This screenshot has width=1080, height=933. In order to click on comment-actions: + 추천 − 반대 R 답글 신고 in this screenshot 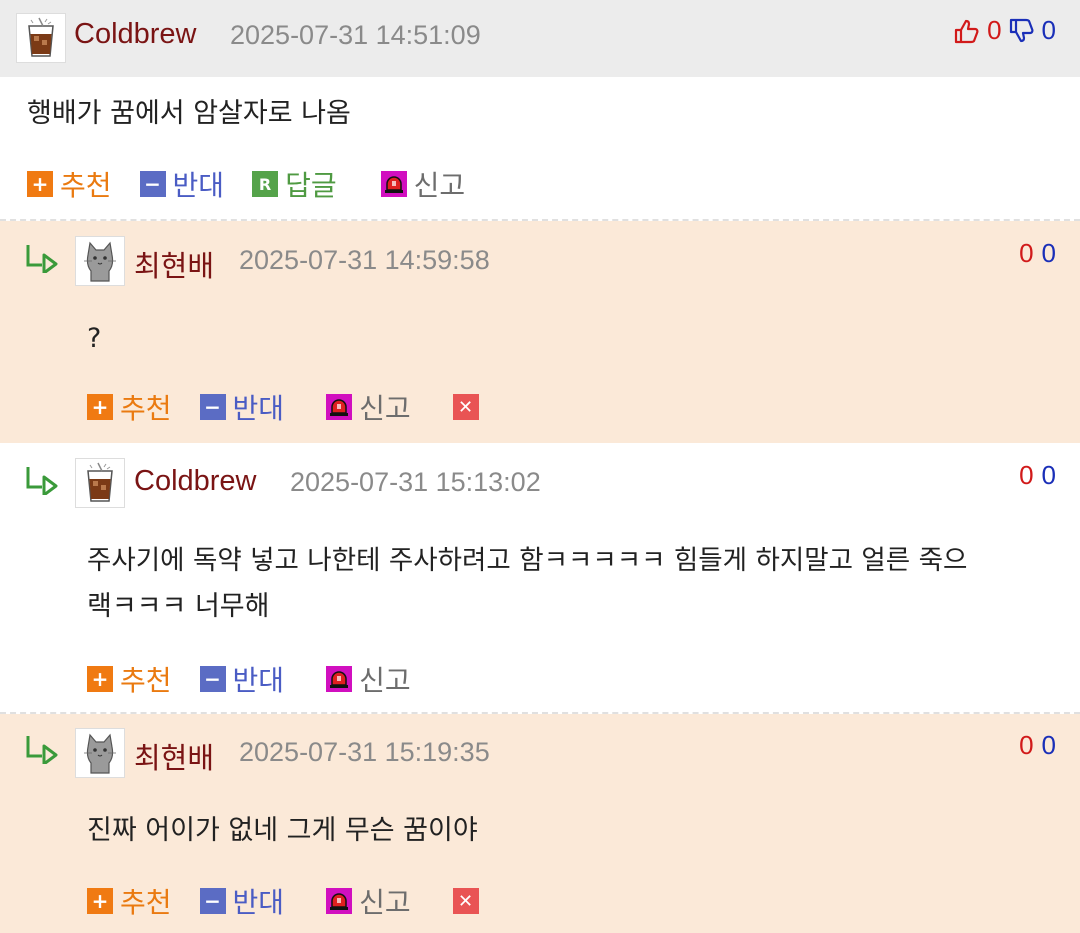, I will do `click(260, 184)`.